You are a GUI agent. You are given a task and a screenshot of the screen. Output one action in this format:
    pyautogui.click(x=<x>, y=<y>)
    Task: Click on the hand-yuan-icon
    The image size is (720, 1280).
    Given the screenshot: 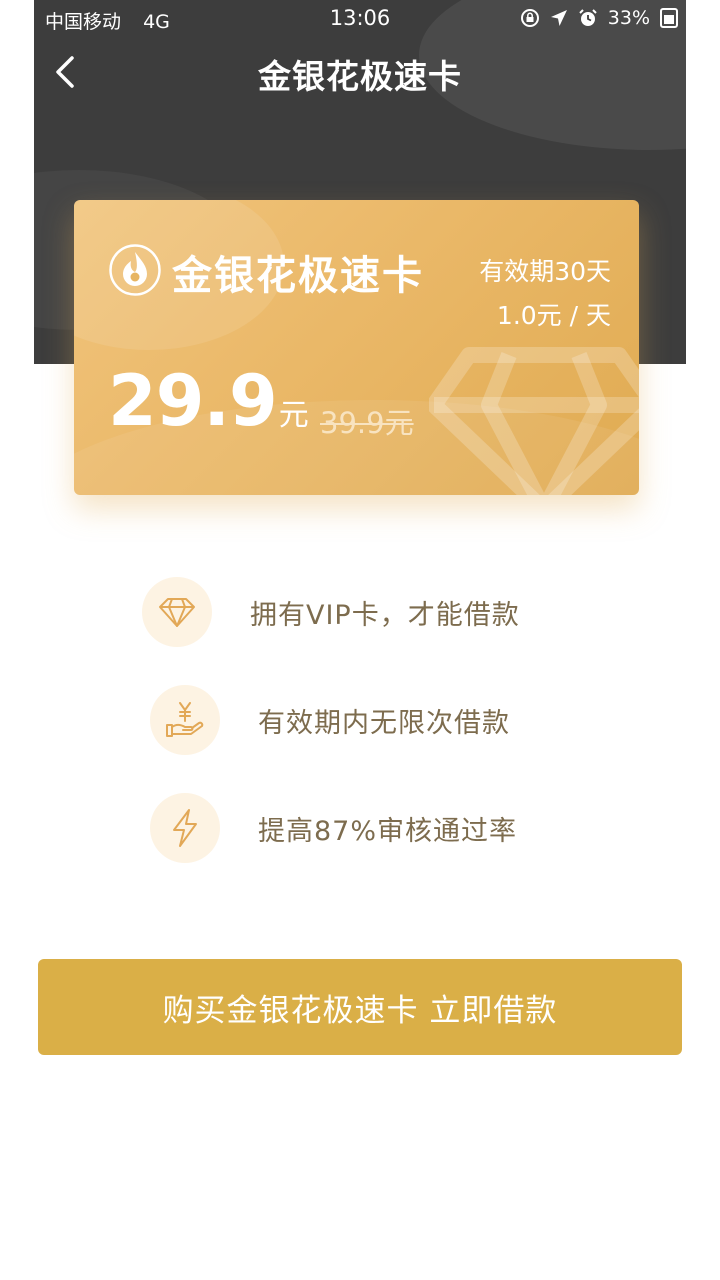 What is the action you would take?
    pyautogui.click(x=185, y=719)
    